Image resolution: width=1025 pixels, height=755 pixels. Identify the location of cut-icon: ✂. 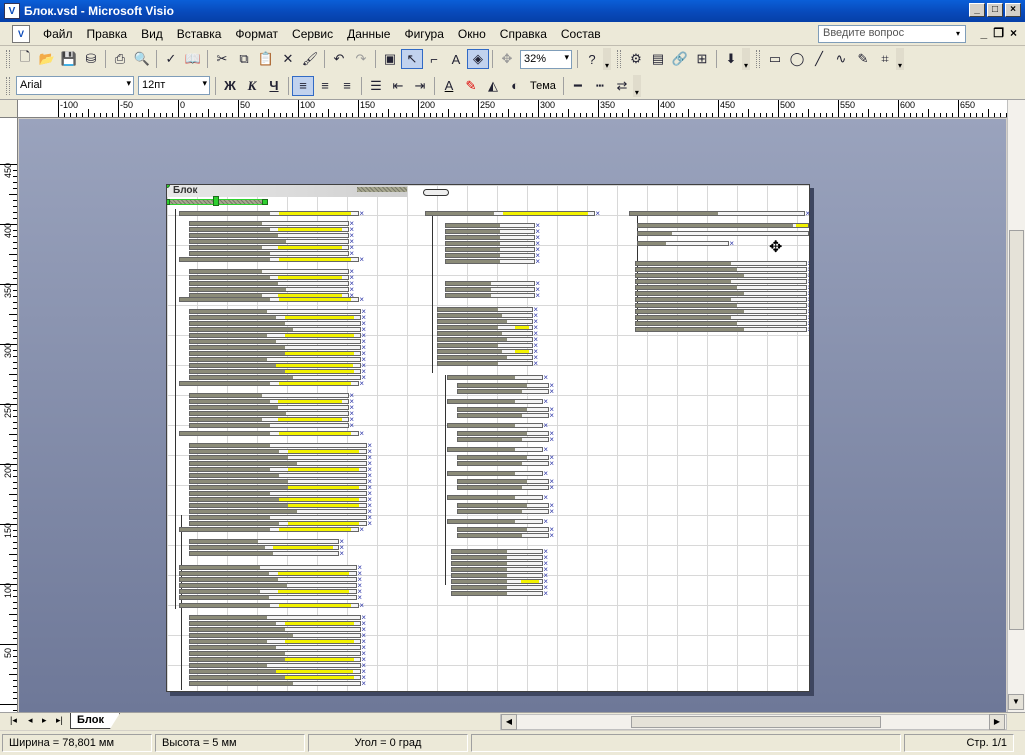
(222, 59).